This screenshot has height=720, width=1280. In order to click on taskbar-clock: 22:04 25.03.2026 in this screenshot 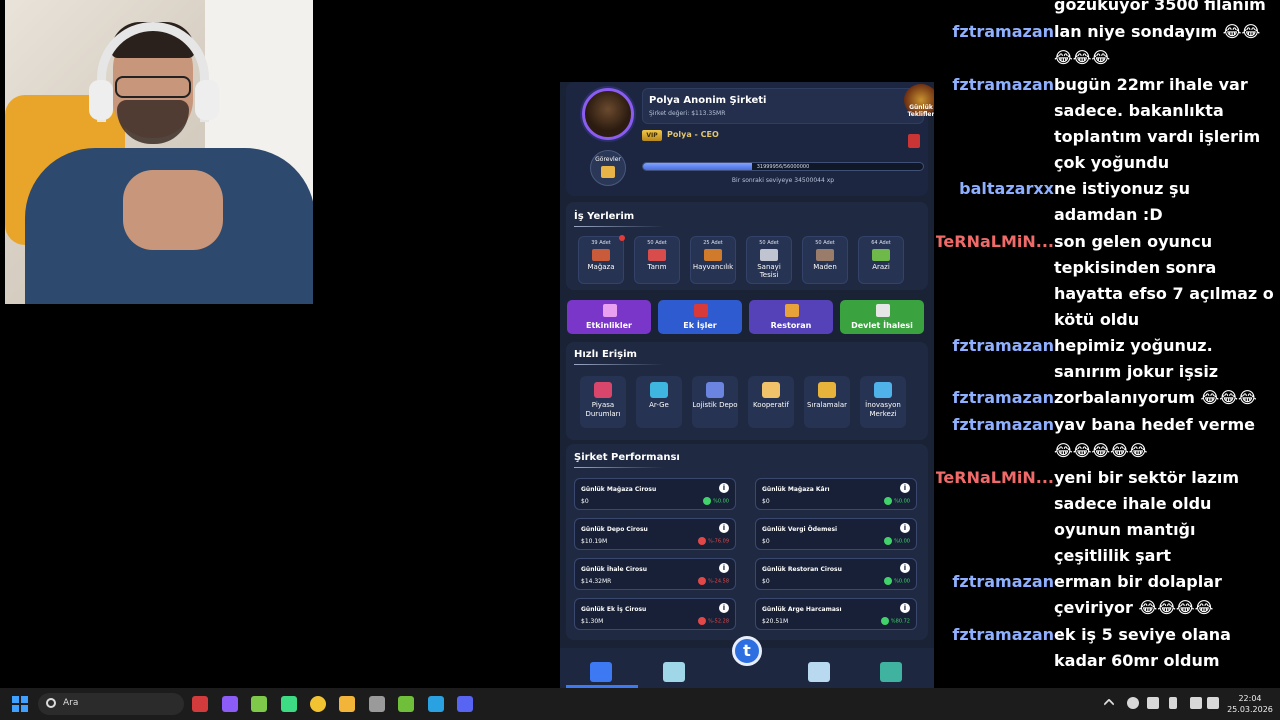, I will do `click(1250, 704)`.